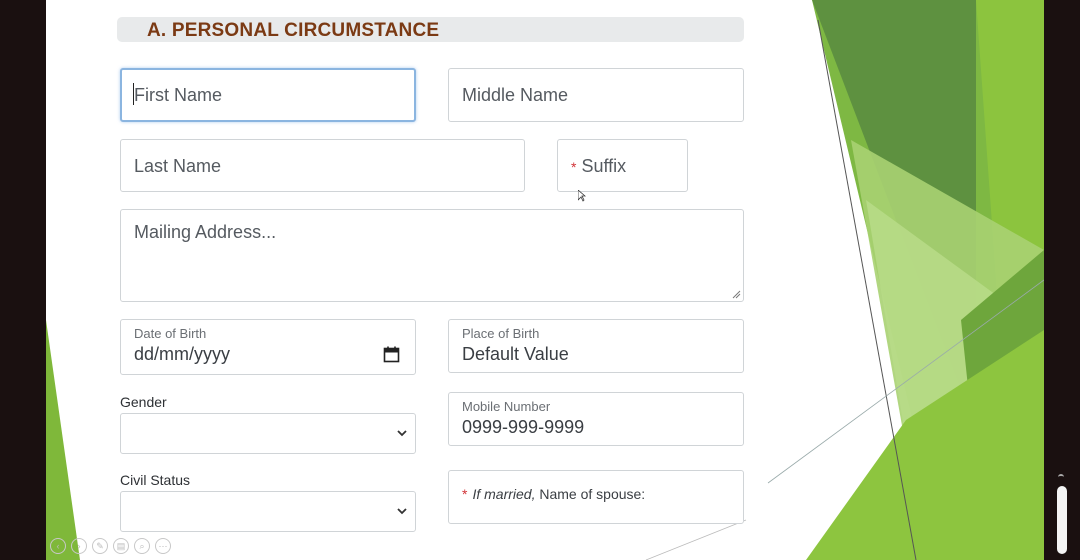  I want to click on spouse-name-placeholder: * If married, Name of spouse:, so click(553, 494).